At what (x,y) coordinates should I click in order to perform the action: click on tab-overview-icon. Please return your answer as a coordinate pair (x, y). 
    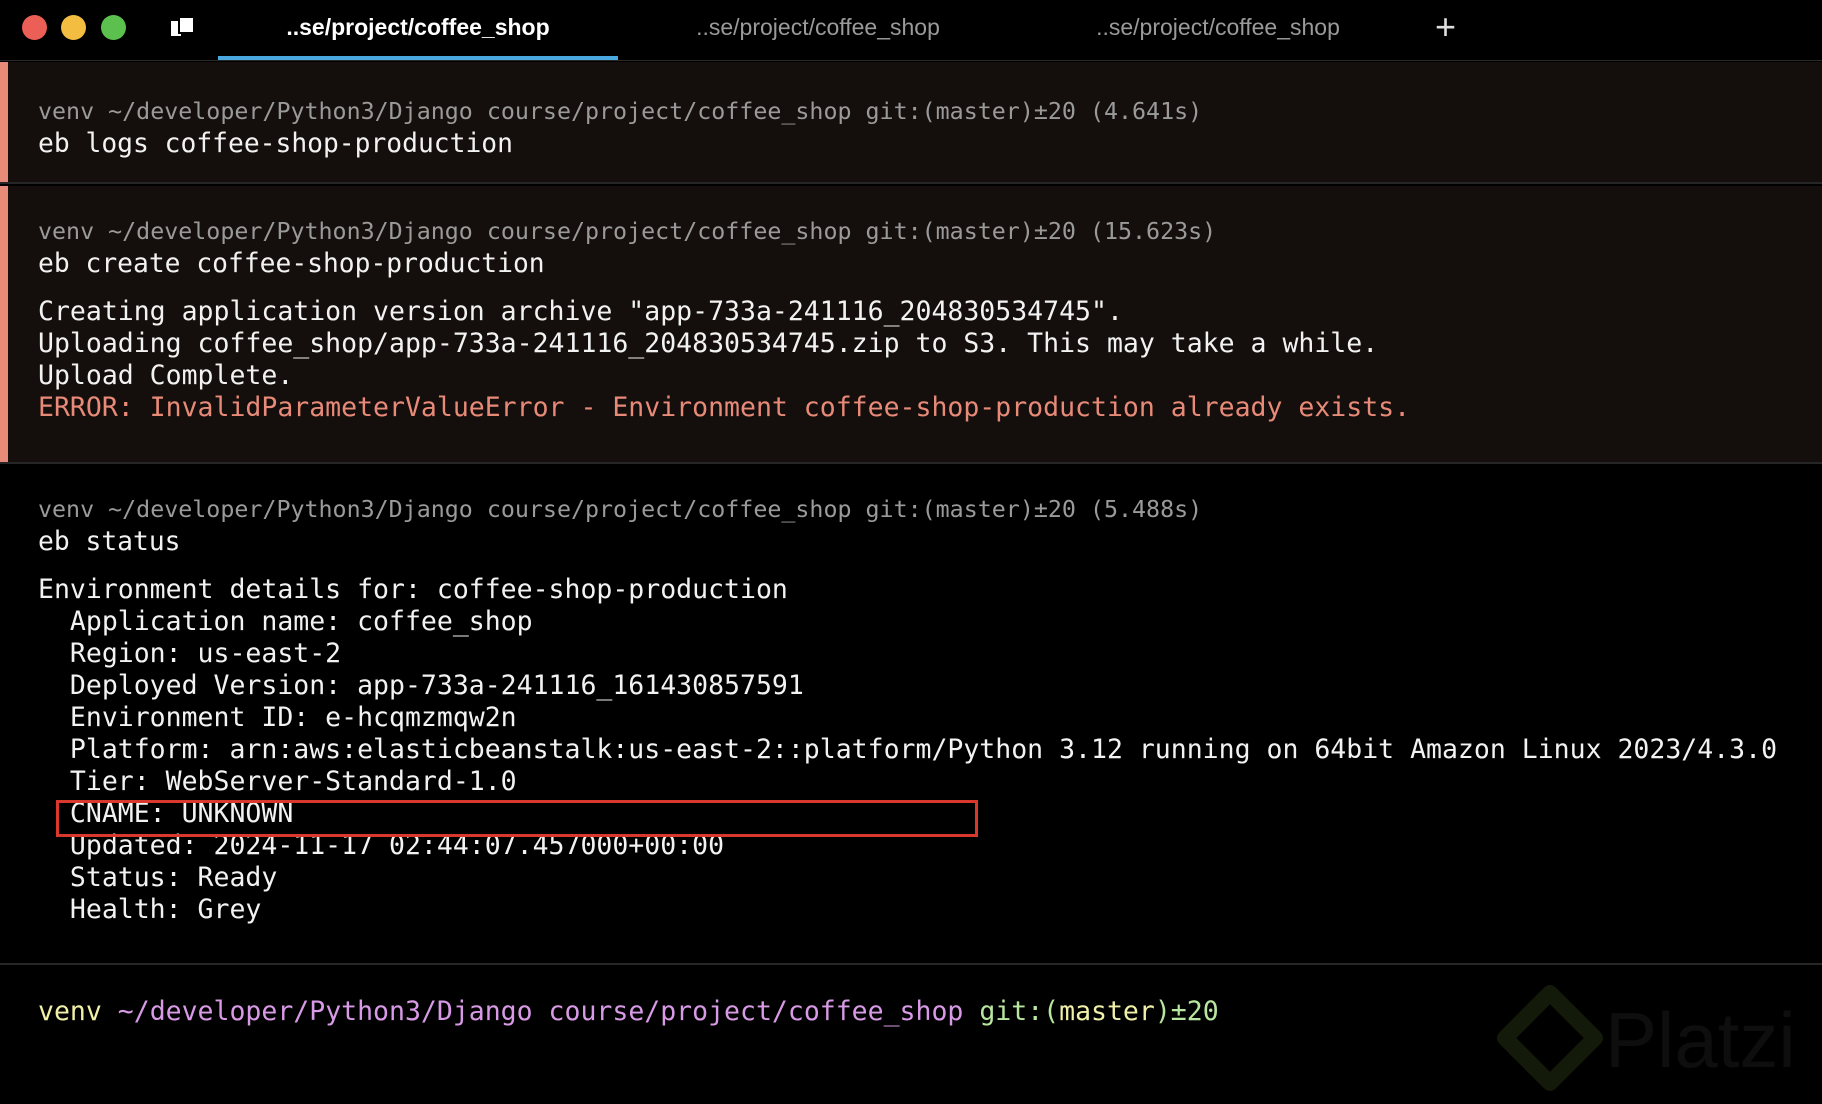
    Looking at the image, I should click on (183, 27).